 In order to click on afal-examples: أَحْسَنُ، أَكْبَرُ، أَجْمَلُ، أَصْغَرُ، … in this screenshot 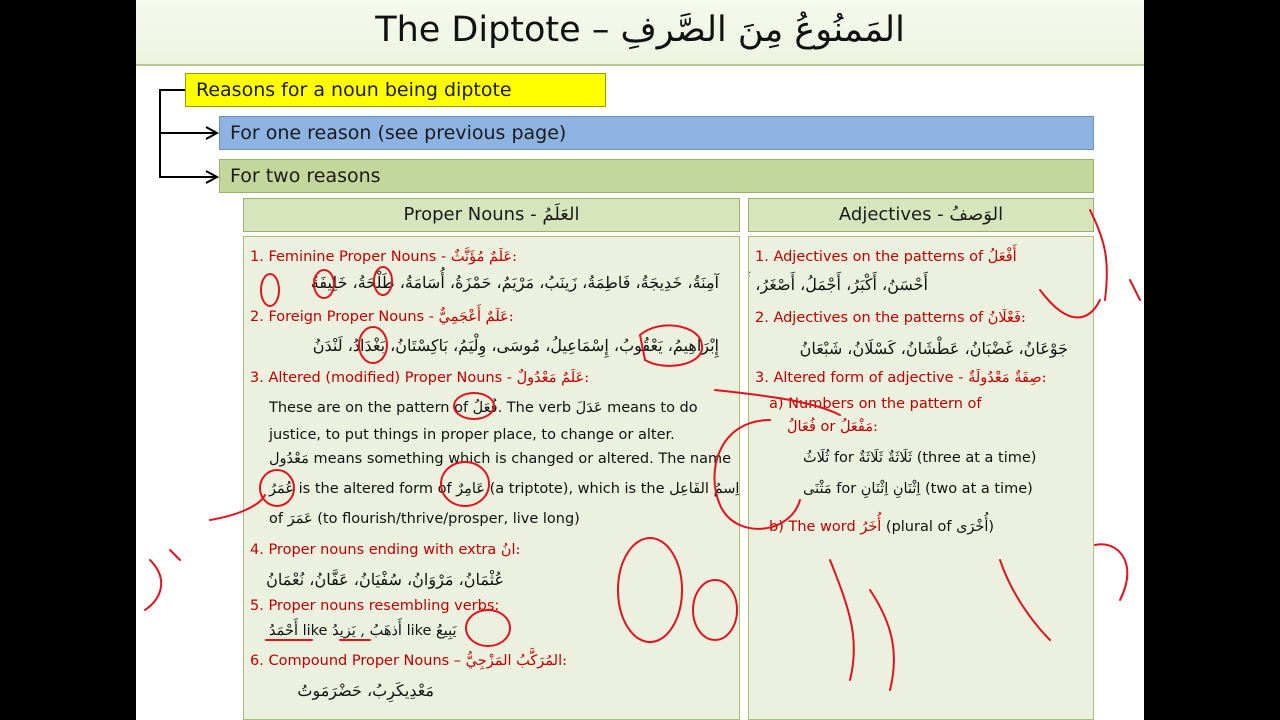, I will do `click(838, 284)`.